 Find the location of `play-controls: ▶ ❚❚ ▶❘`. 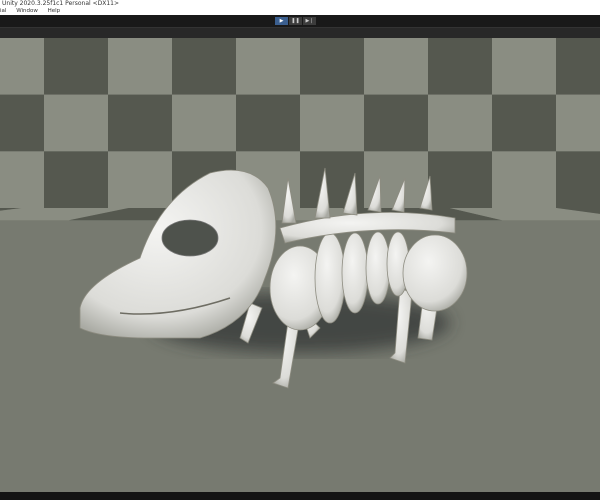

play-controls: ▶ ❚❚ ▶❘ is located at coordinates (295, 21).